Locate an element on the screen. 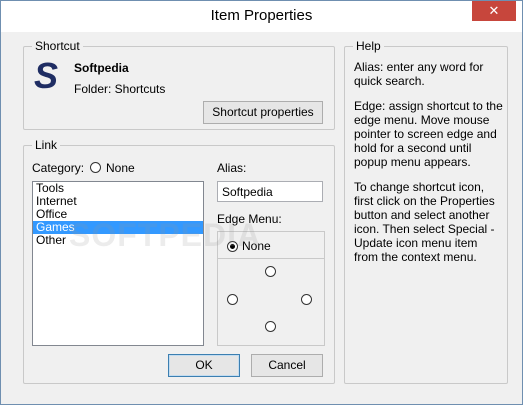 The image size is (523, 405). shortcut-folder: Folder: Shortcuts is located at coordinates (120, 89).